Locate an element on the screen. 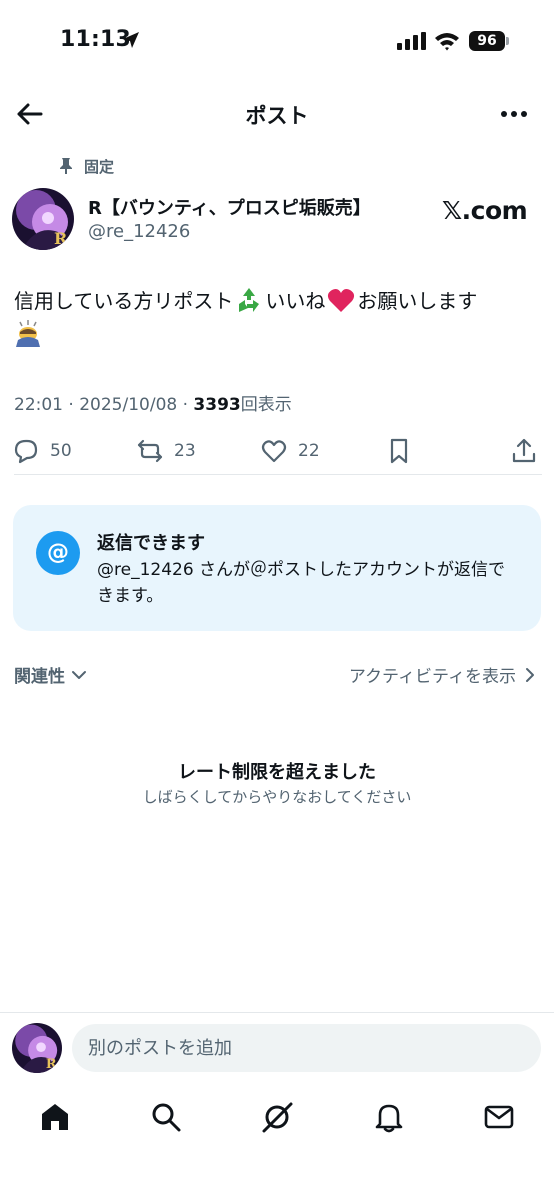 The width and height of the screenshot is (554, 1200). repost-count: 23 is located at coordinates (185, 451).